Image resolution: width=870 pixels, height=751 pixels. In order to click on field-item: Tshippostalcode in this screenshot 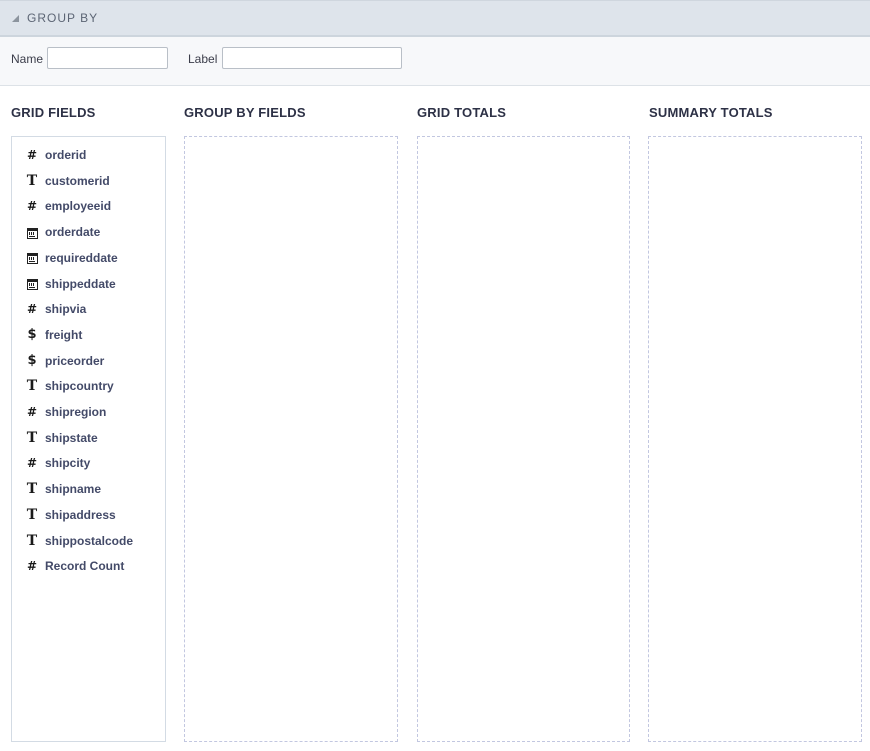, I will do `click(79, 541)`.